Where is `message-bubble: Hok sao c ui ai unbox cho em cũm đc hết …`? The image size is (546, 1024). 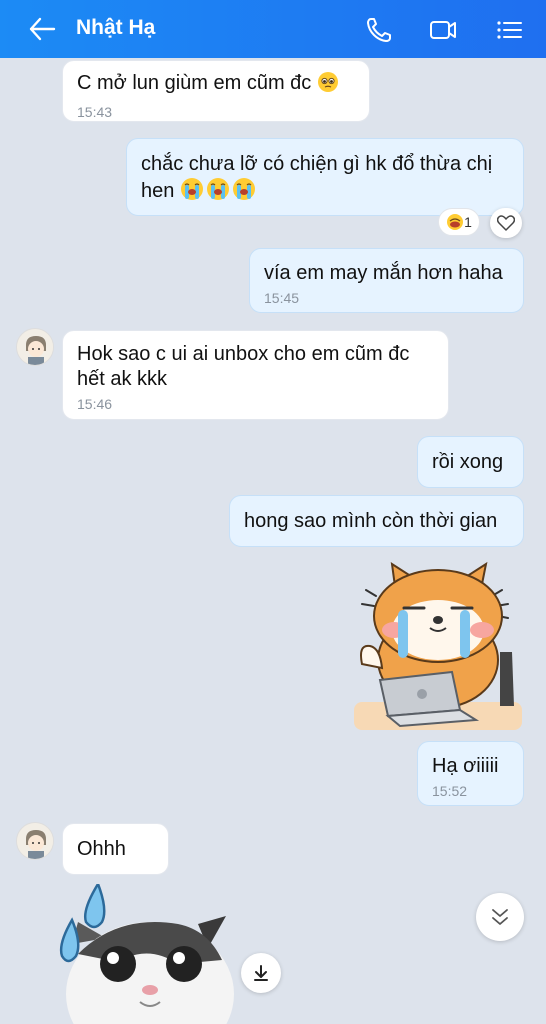
message-bubble: Hok sao c ui ai unbox cho em cũm đc hết … is located at coordinates (255, 375).